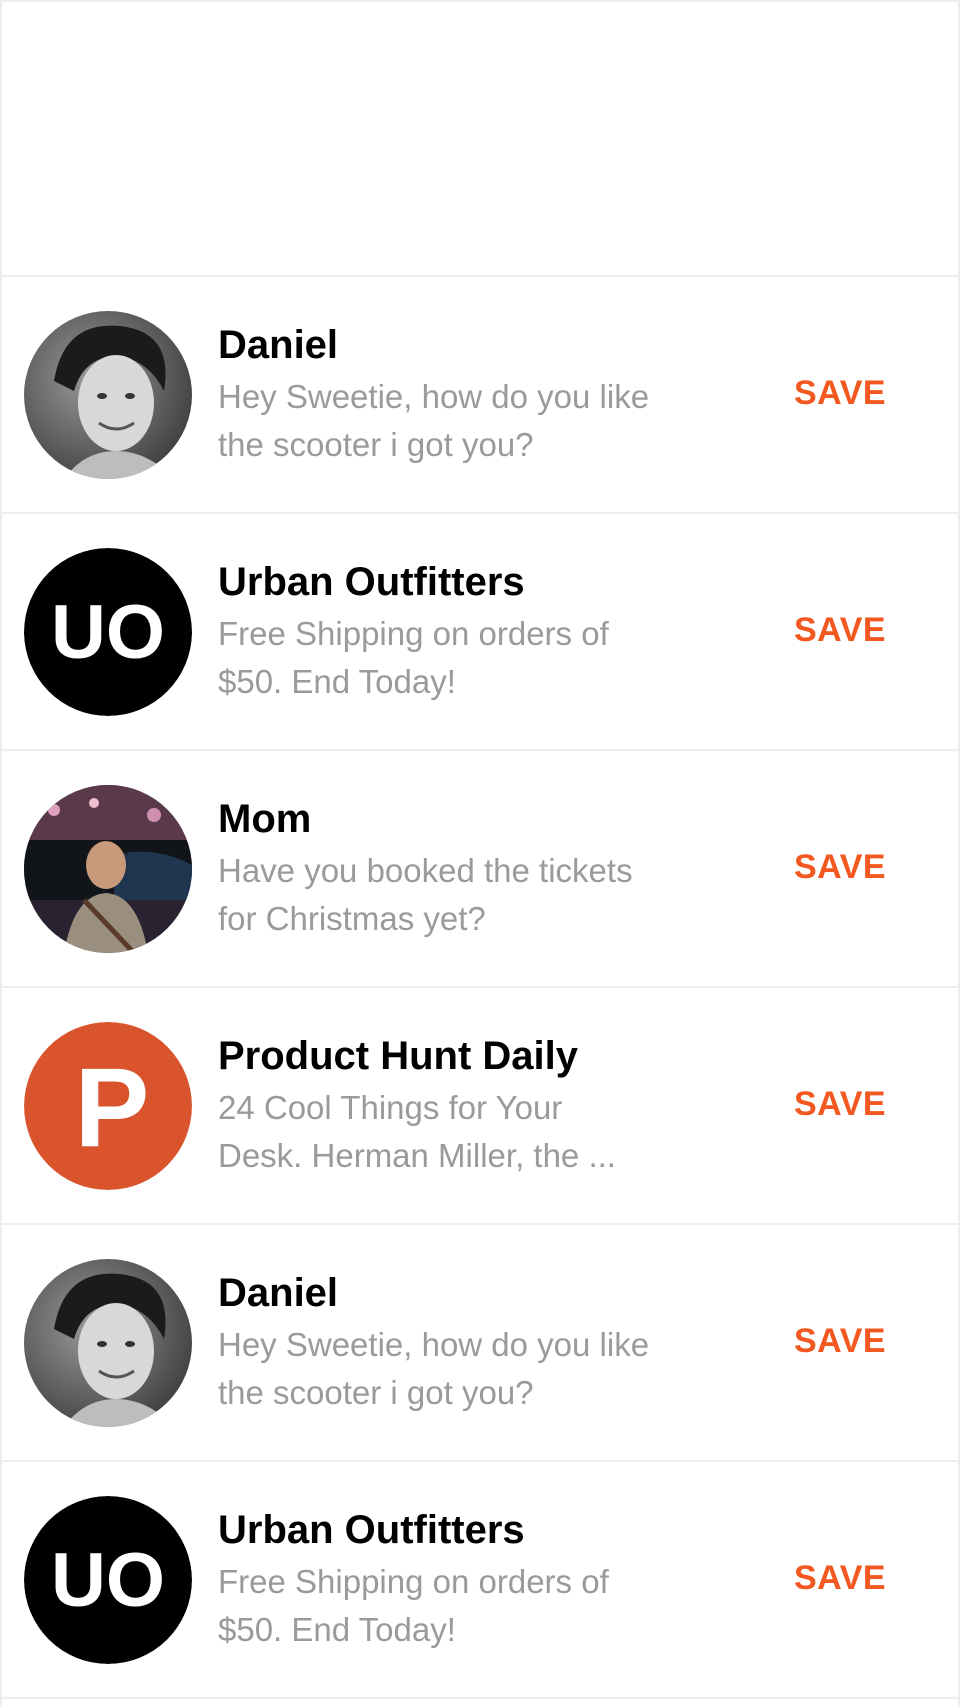 The width and height of the screenshot is (960, 1707). What do you see at coordinates (425, 870) in the screenshot?
I see `preview-line-1: Have you booked the tickets` at bounding box center [425, 870].